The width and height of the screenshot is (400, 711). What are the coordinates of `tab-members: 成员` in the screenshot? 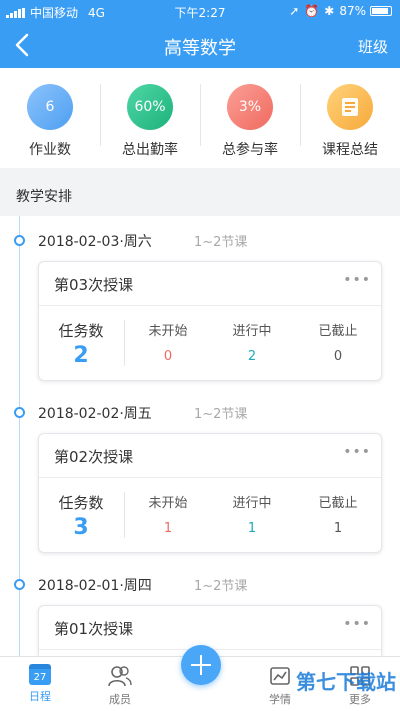 It's located at (120, 684).